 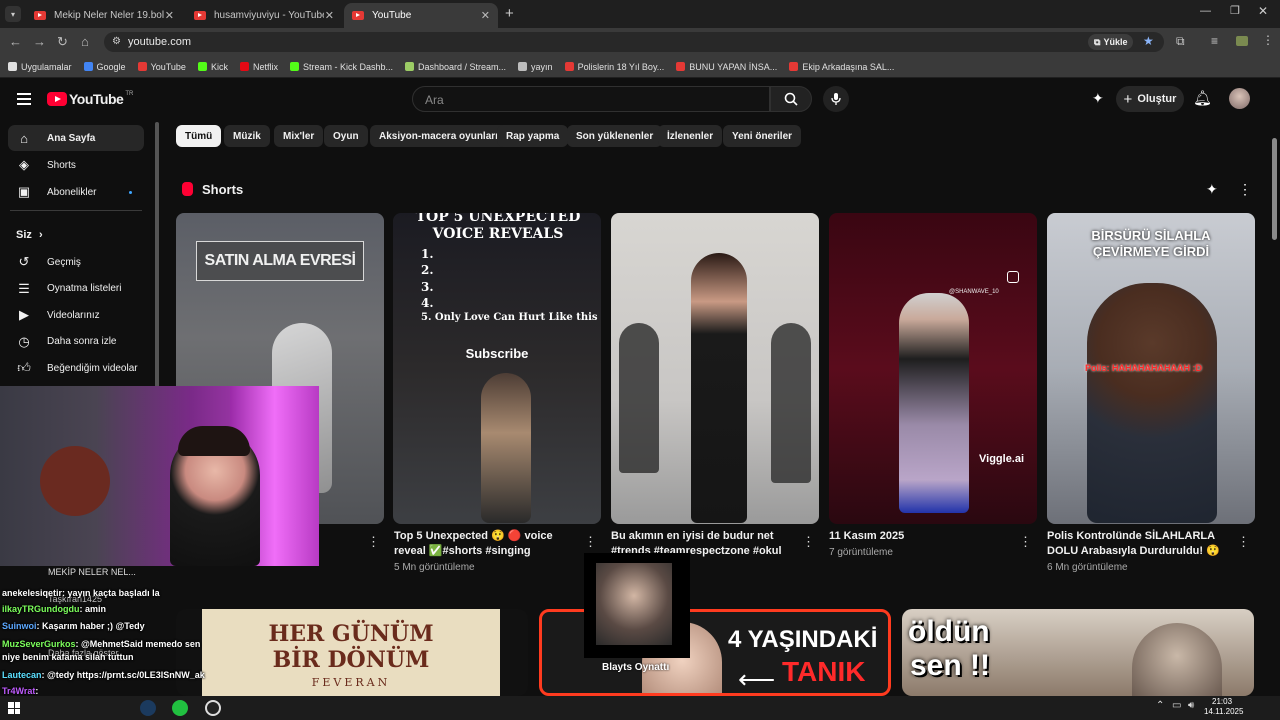 What do you see at coordinates (1245, 189) in the screenshot?
I see `shorts-menu-icon: ⋮` at bounding box center [1245, 189].